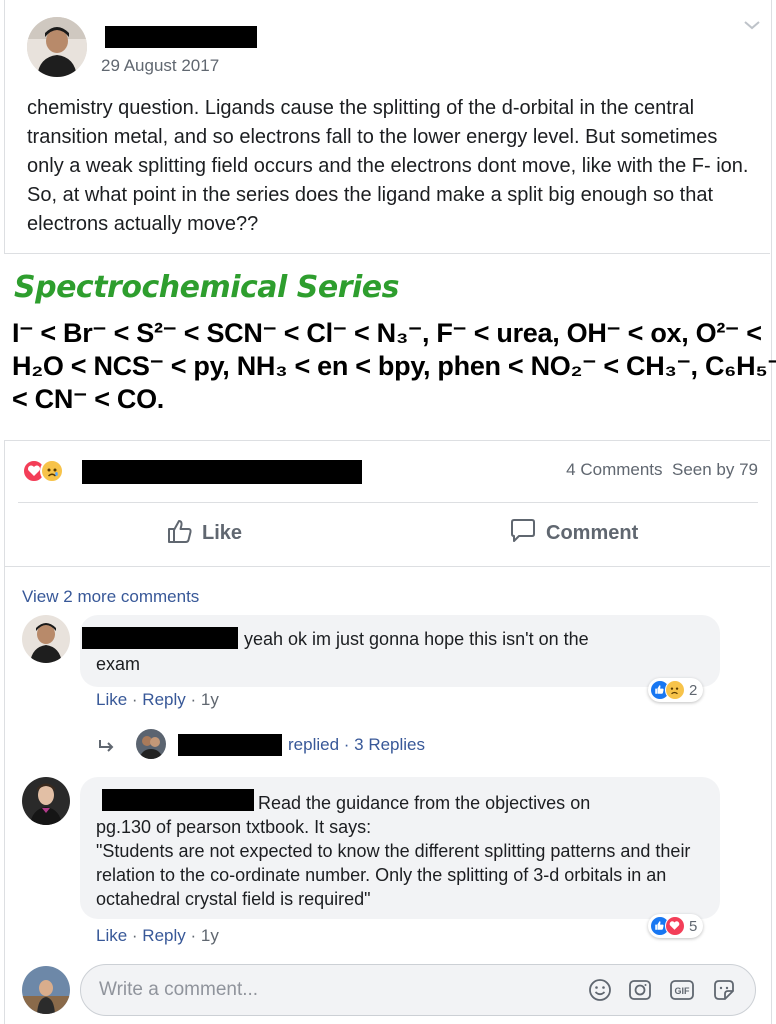 This screenshot has height=1024, width=776. I want to click on comment-button: Comment, so click(573, 533).